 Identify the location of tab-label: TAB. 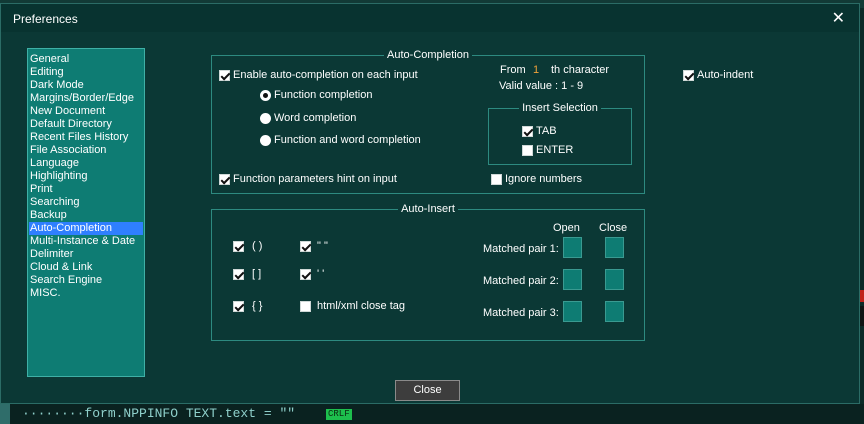
(546, 131).